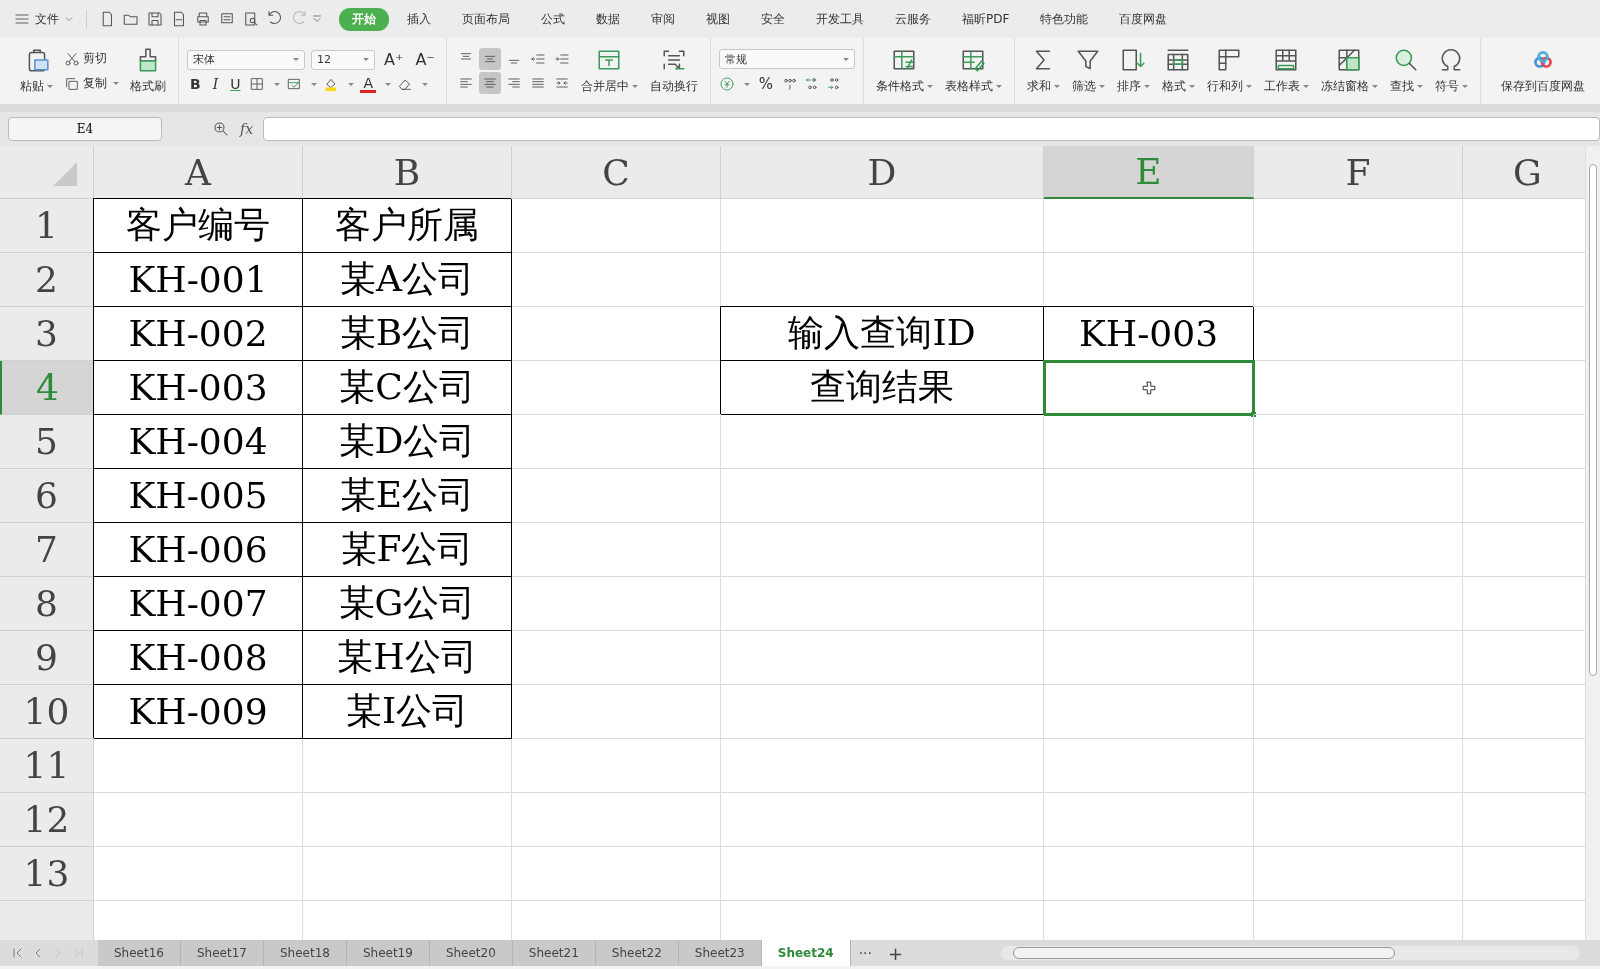 The width and height of the screenshot is (1600, 969). Describe the element at coordinates (198, 604) in the screenshot. I see `table-cell: KH-007` at that location.